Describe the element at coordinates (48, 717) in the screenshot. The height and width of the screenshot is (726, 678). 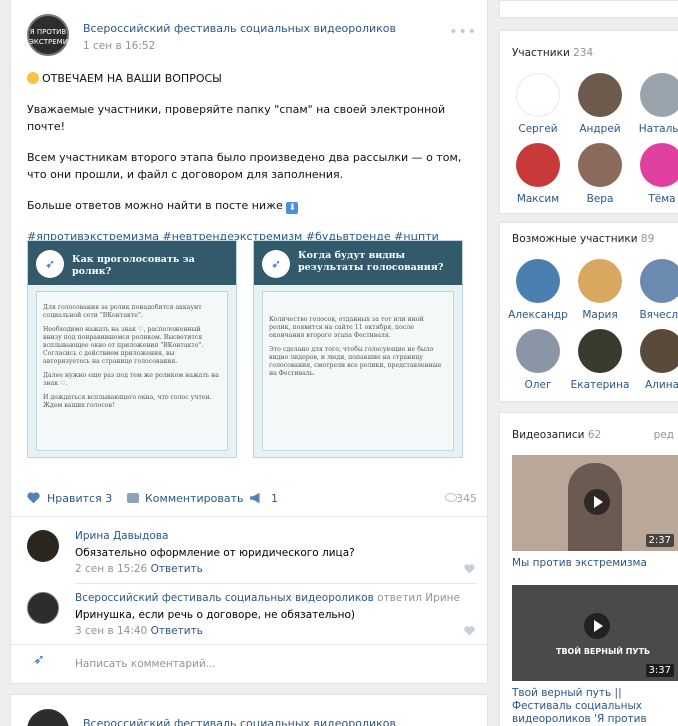
I see `community-avatar` at that location.